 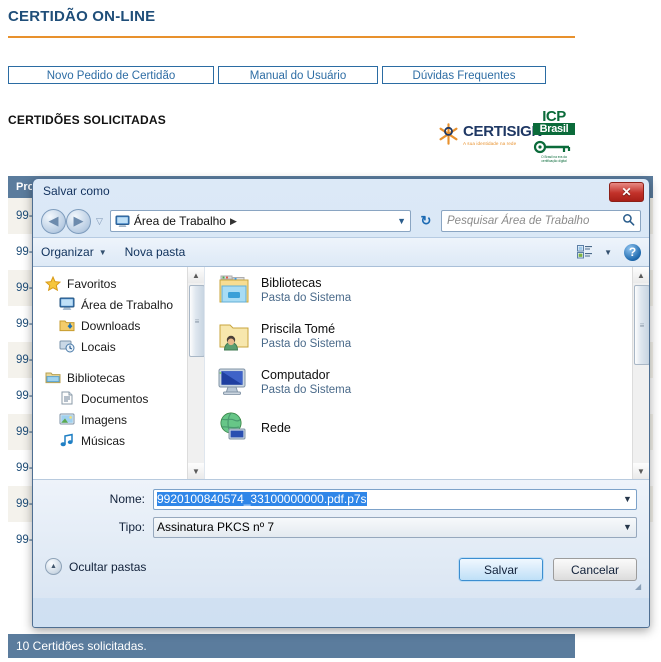 What do you see at coordinates (627, 499) in the screenshot?
I see `filename-dropdown-icon: ▼` at bounding box center [627, 499].